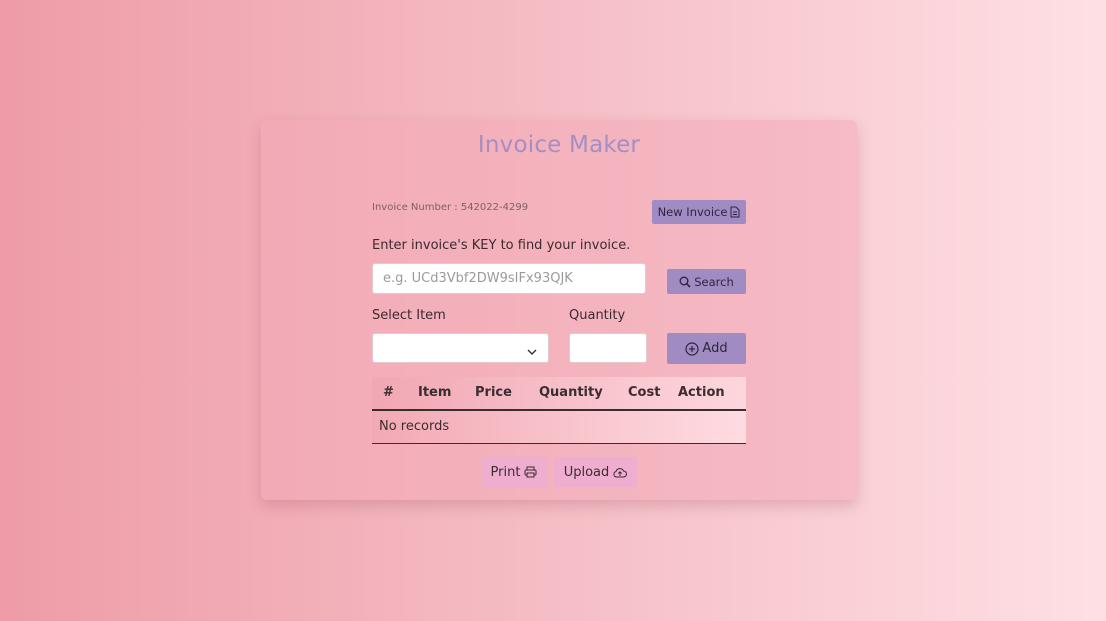 The width and height of the screenshot is (1106, 621). Describe the element at coordinates (460, 348) in the screenshot. I see `item-select` at that location.